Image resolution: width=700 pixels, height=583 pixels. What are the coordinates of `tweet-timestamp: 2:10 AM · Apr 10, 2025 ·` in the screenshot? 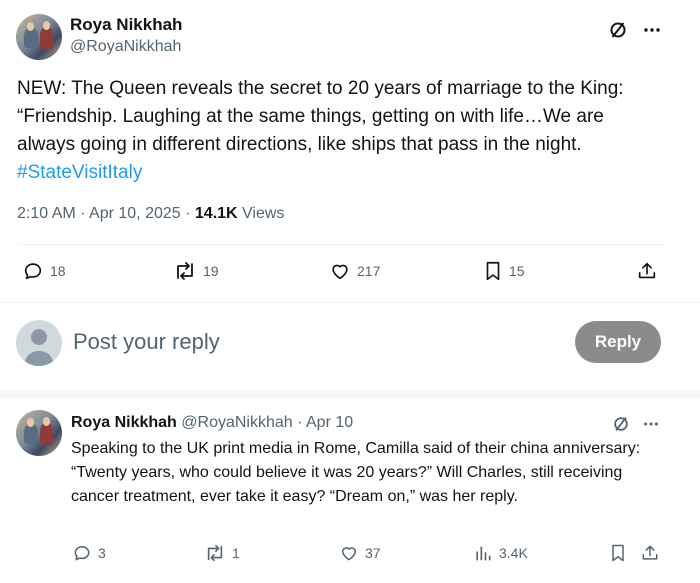 It's located at (106, 213).